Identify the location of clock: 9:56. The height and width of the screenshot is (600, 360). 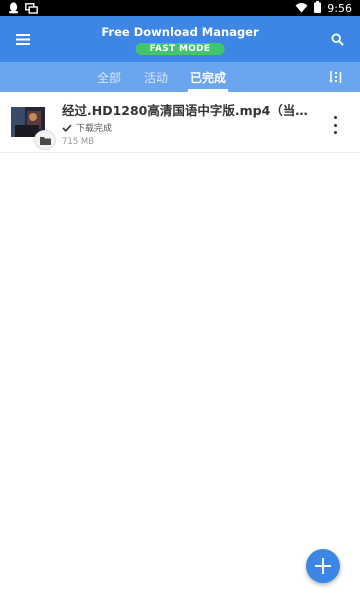
(339, 8).